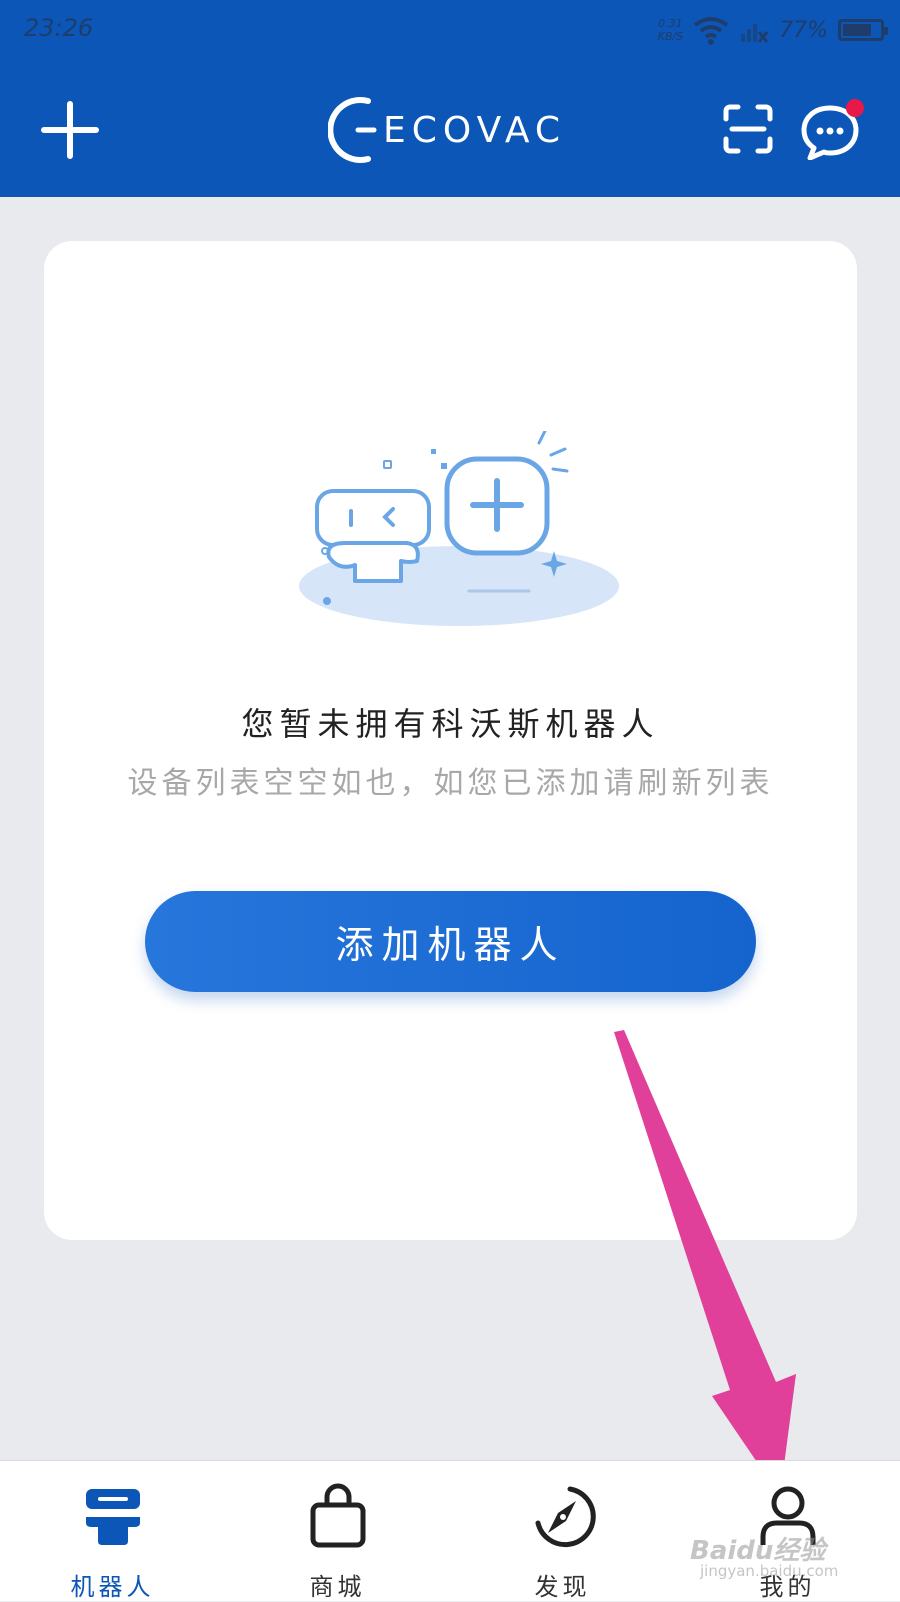  Describe the element at coordinates (857, 30) in the screenshot. I see `battery-level` at that location.